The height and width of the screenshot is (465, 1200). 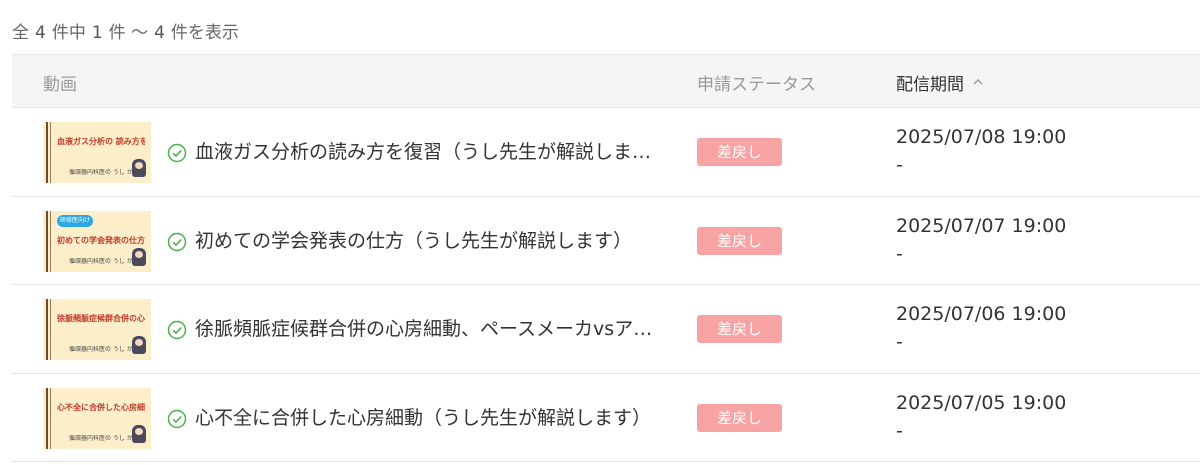 What do you see at coordinates (101, 407) in the screenshot?
I see `thumbnail-title: 心不全に合併した心房細動 ベラパミルは本当にダメ?` at bounding box center [101, 407].